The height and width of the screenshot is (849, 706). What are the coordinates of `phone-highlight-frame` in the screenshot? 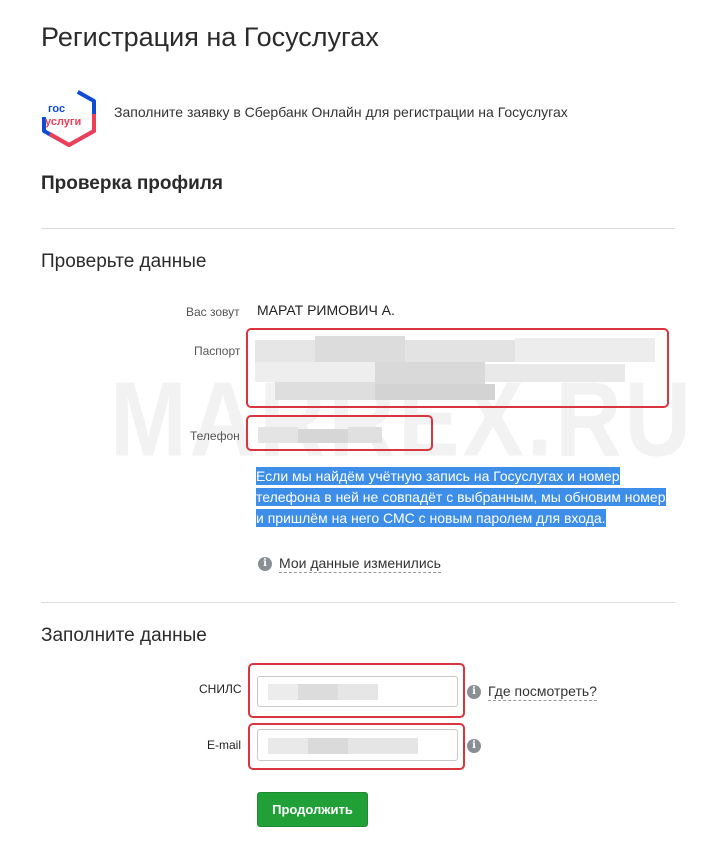 It's located at (339, 433).